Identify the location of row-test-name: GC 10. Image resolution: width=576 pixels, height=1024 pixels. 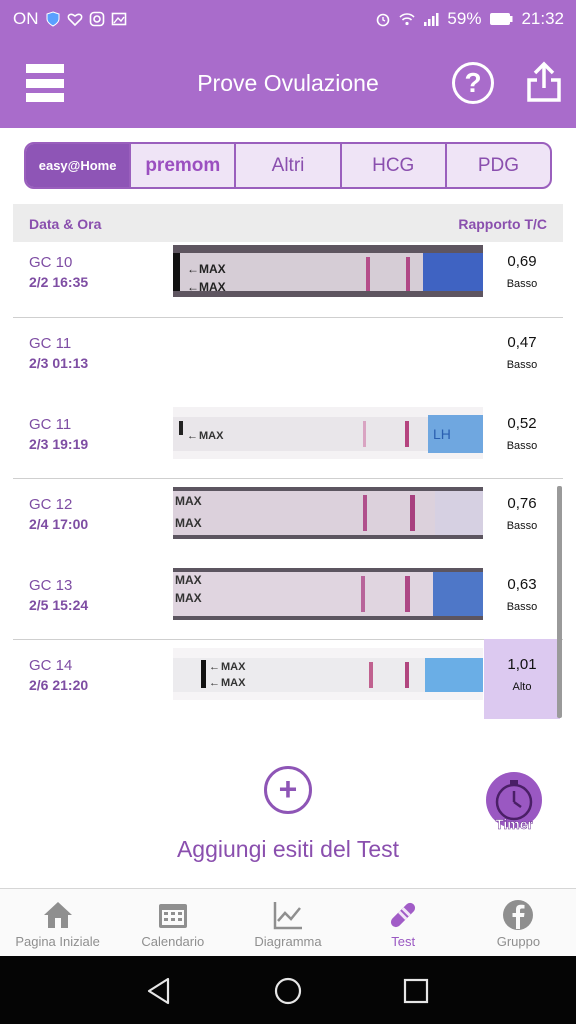
(51, 262).